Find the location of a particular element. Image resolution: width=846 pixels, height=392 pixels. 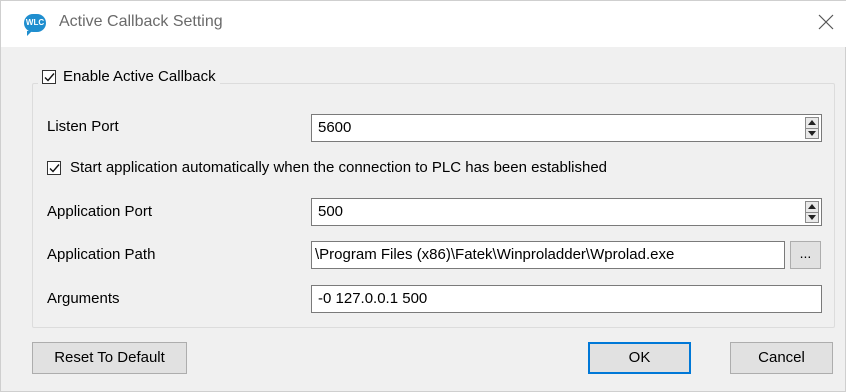

app-path-label: Application Path is located at coordinates (101, 254).